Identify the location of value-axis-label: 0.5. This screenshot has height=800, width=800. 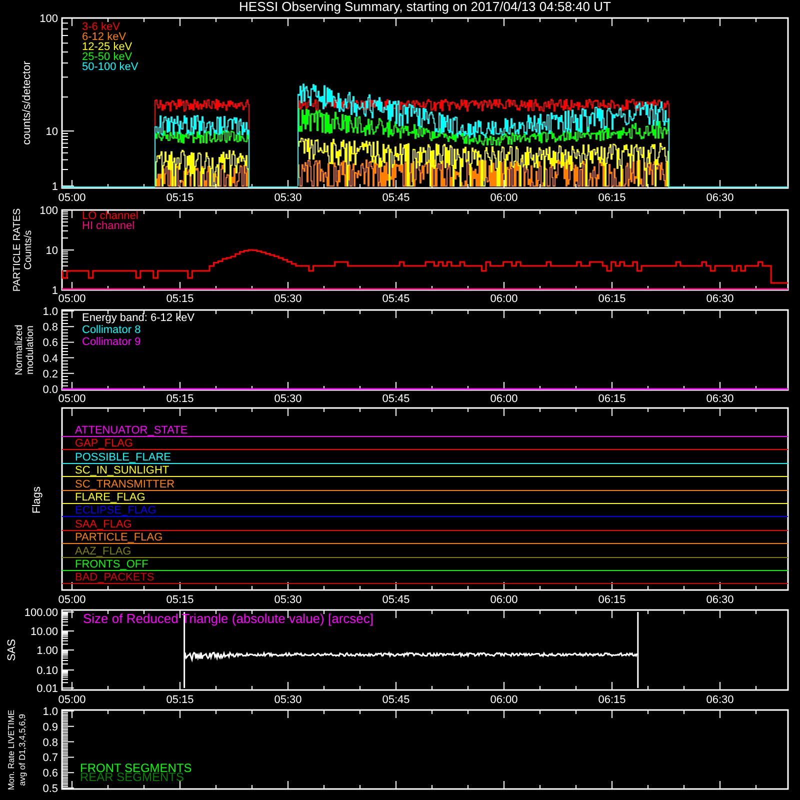
(50, 789).